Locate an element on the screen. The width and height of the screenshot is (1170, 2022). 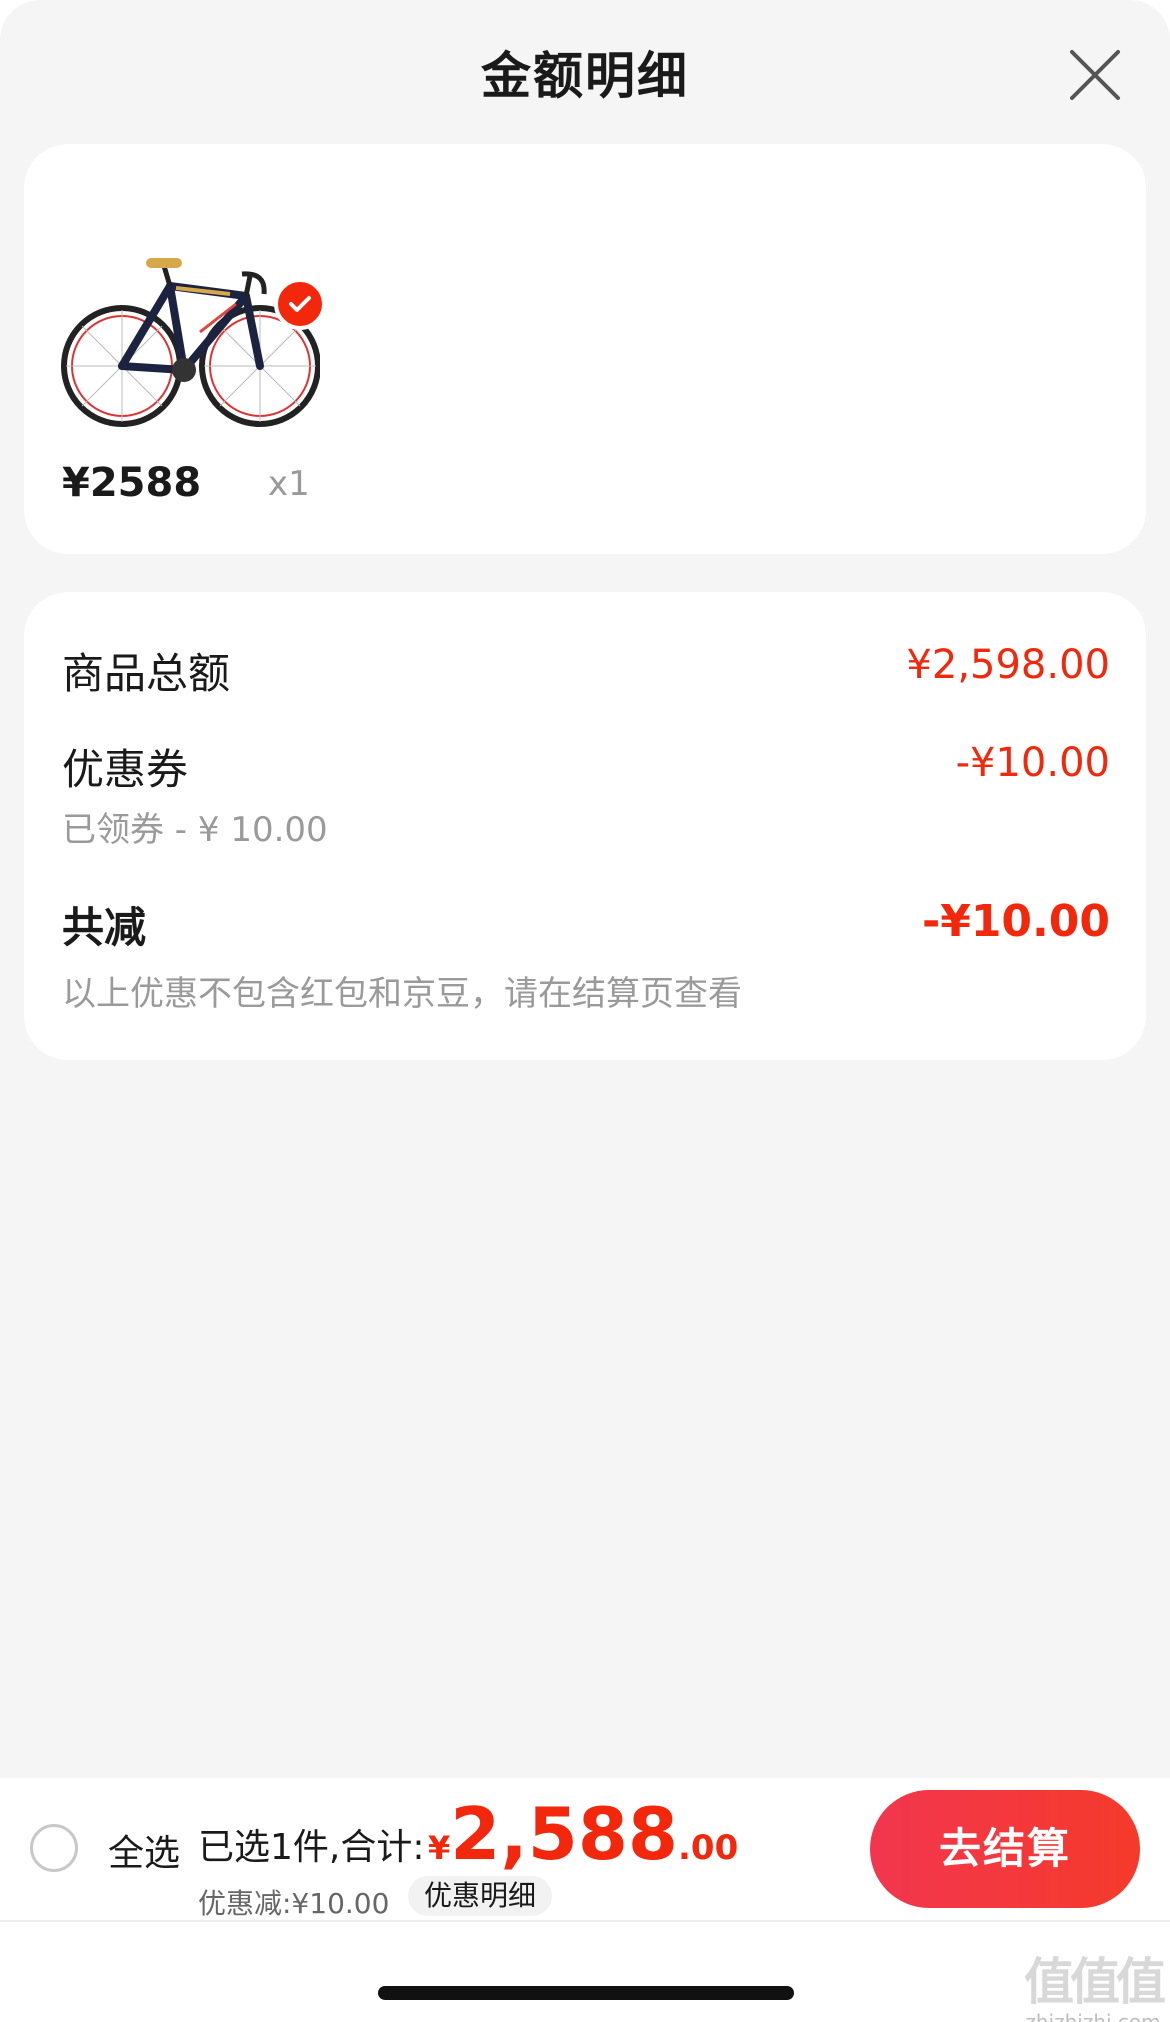
goods-total-value: ¥2,598.00 is located at coordinates (1008, 665).